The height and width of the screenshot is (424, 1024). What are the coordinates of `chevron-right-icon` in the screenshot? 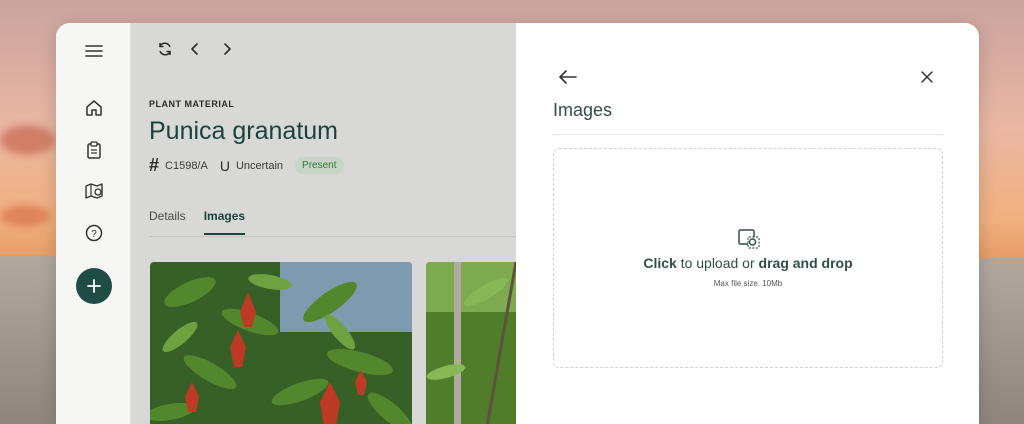 It's located at (227, 49).